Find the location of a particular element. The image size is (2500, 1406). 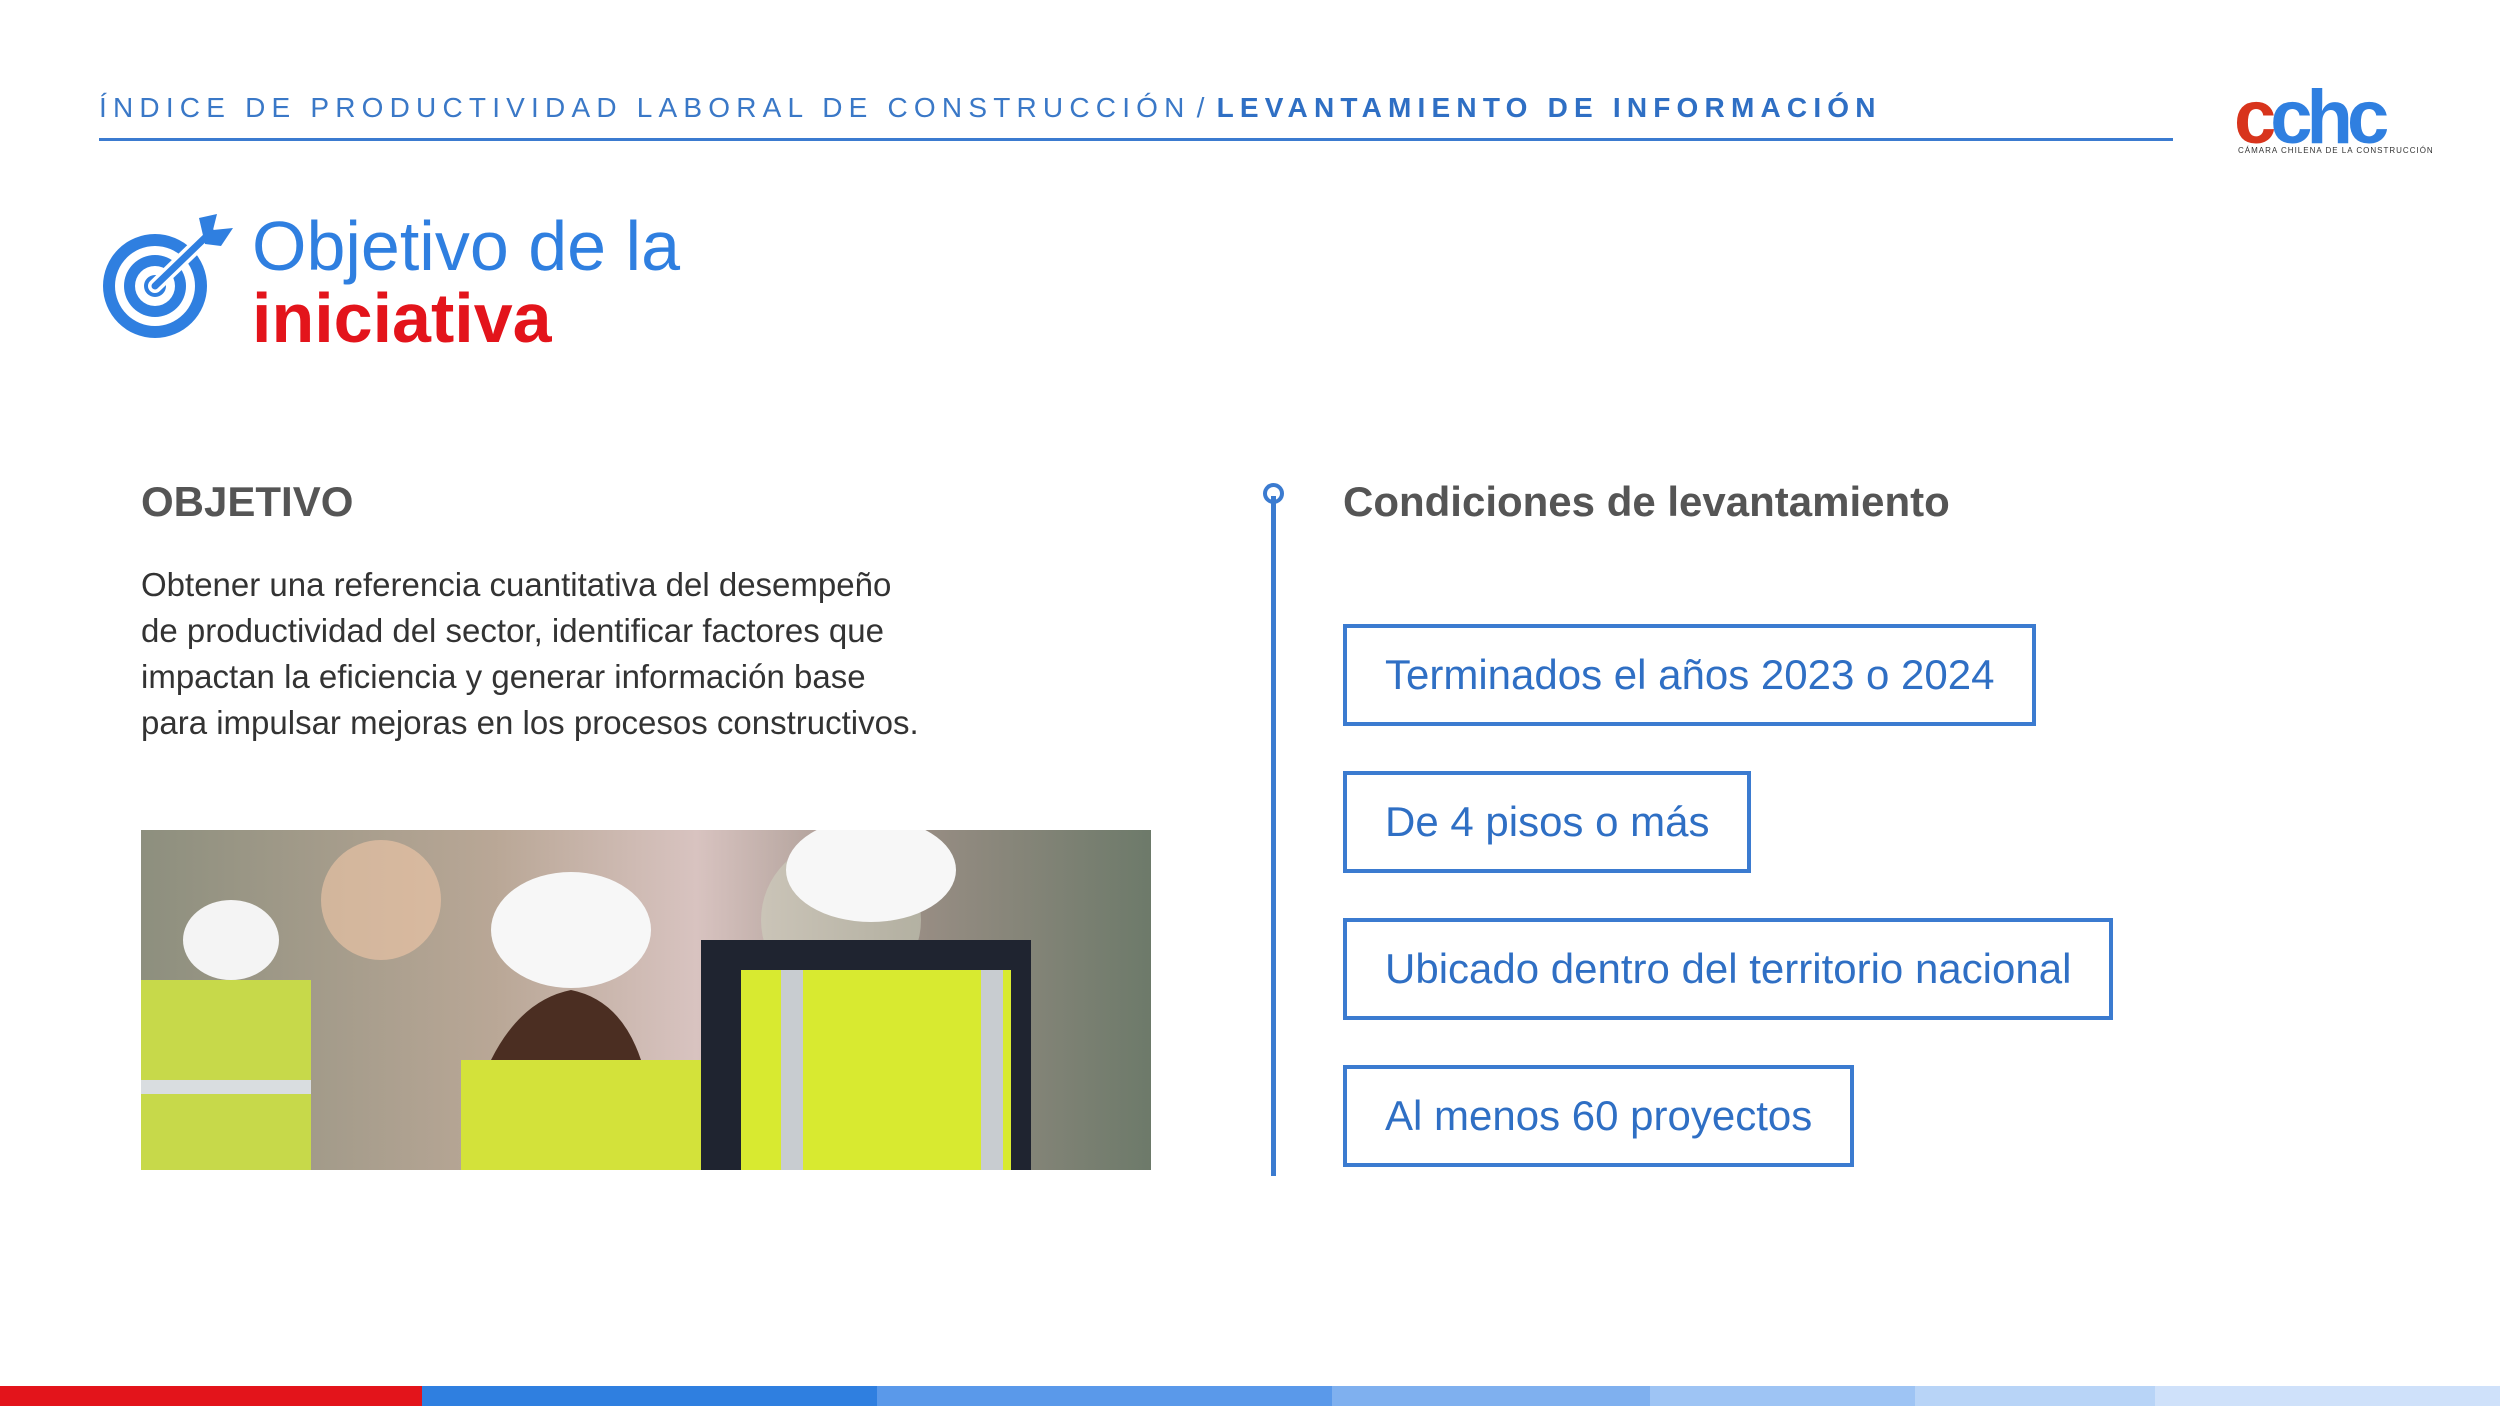

construction-workers-photo is located at coordinates (646, 1000).